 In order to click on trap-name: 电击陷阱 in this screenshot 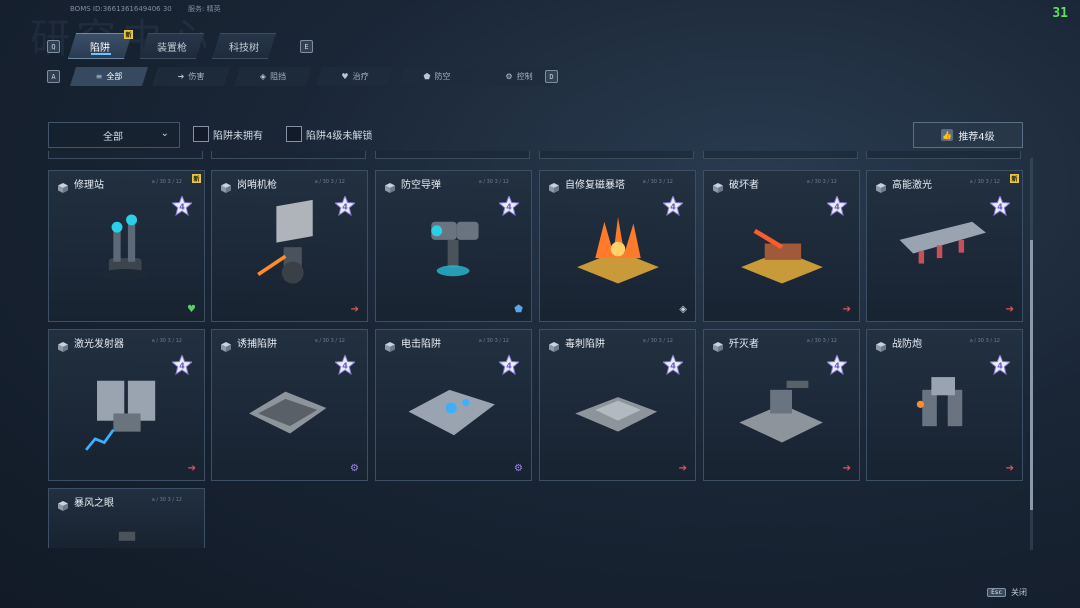, I will do `click(421, 344)`.